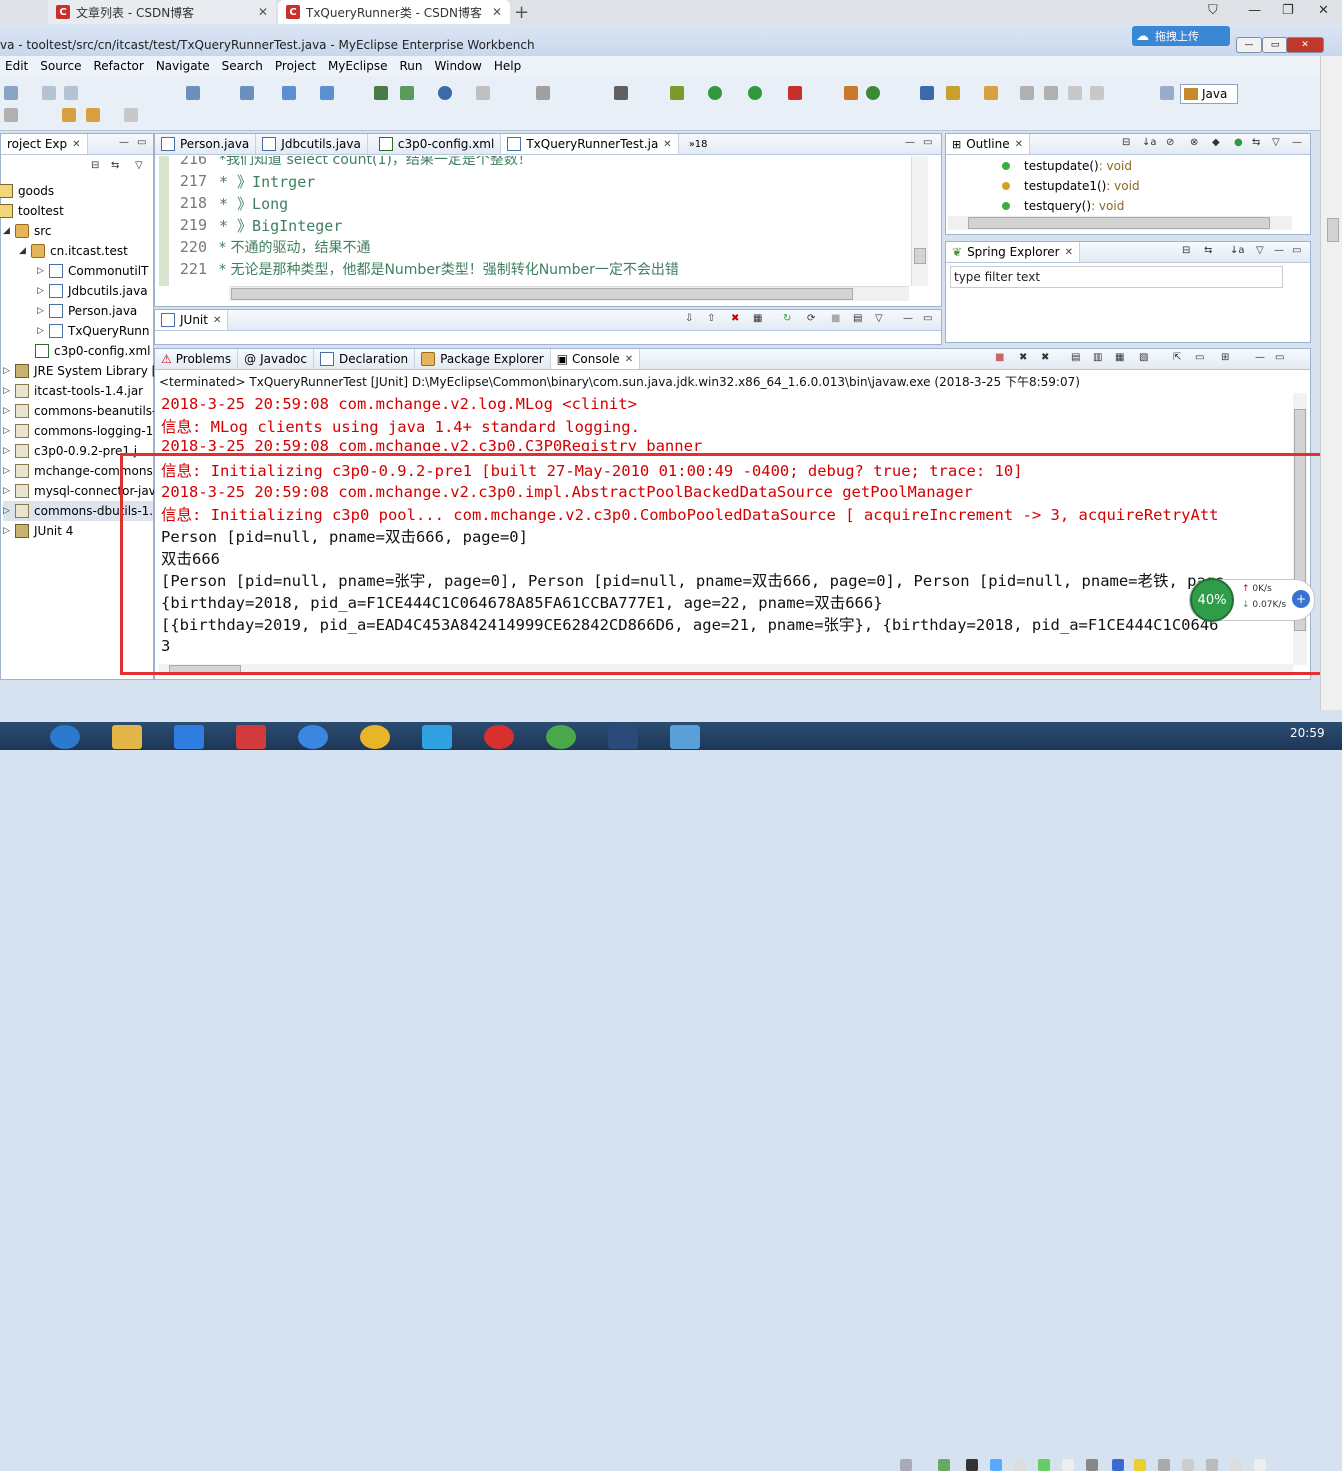 This screenshot has width=1342, height=1471. I want to click on print-icon, so click(71, 93).